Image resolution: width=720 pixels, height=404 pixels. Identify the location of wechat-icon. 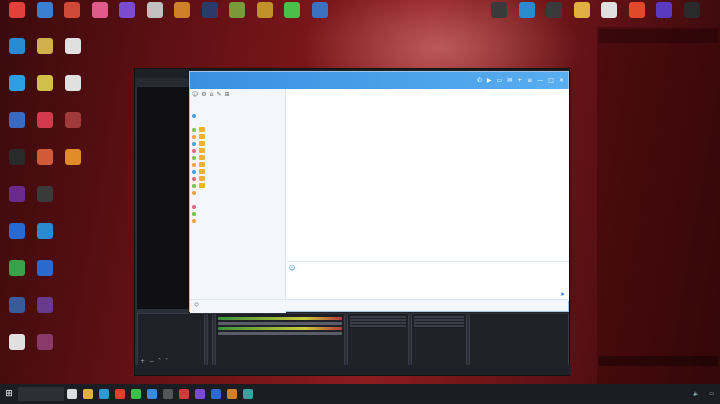
(136, 394).